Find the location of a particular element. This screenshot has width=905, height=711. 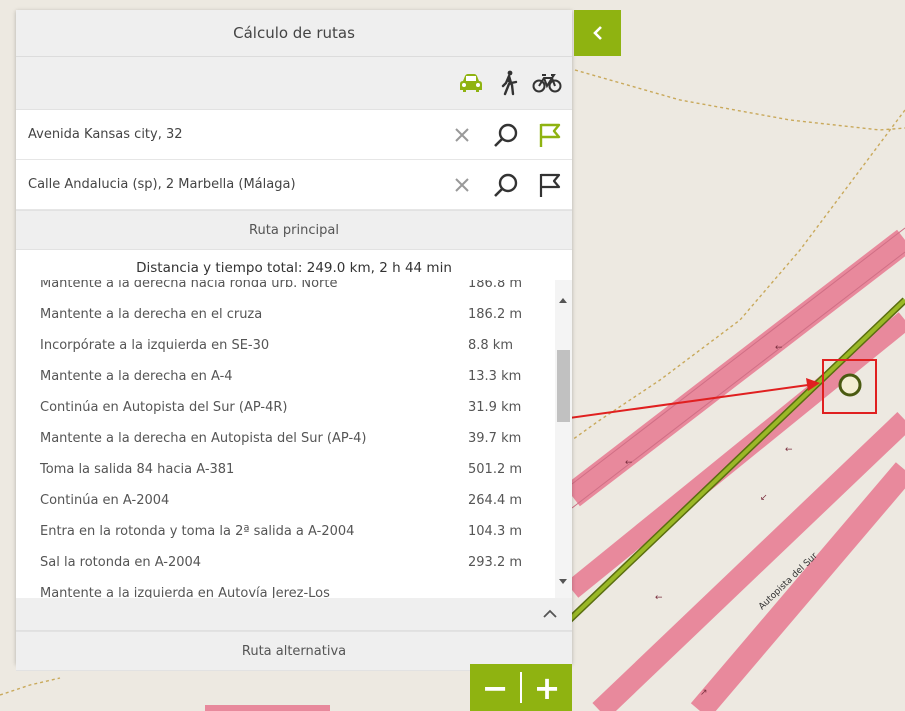

clear-origin-button is located at coordinates (462, 135).